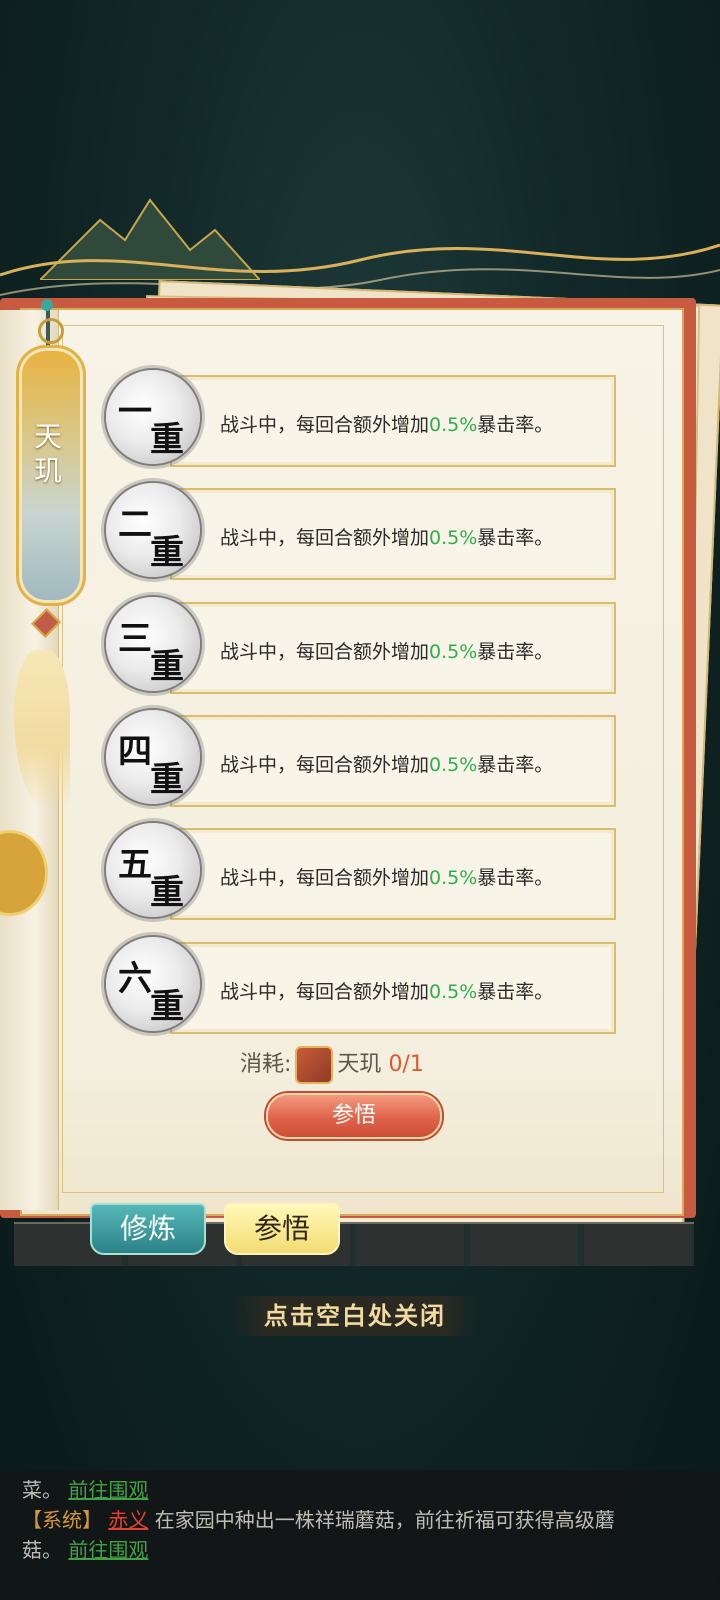 The image size is (720, 1600). Describe the element at coordinates (282, 1229) in the screenshot. I see `tab-comprehend: 参悟` at that location.